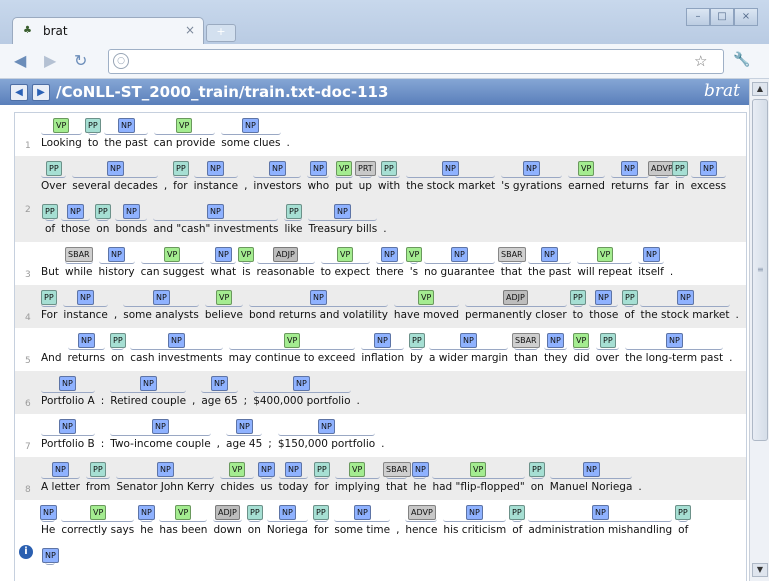  I want to click on tab-close-icon: ×, so click(190, 30).